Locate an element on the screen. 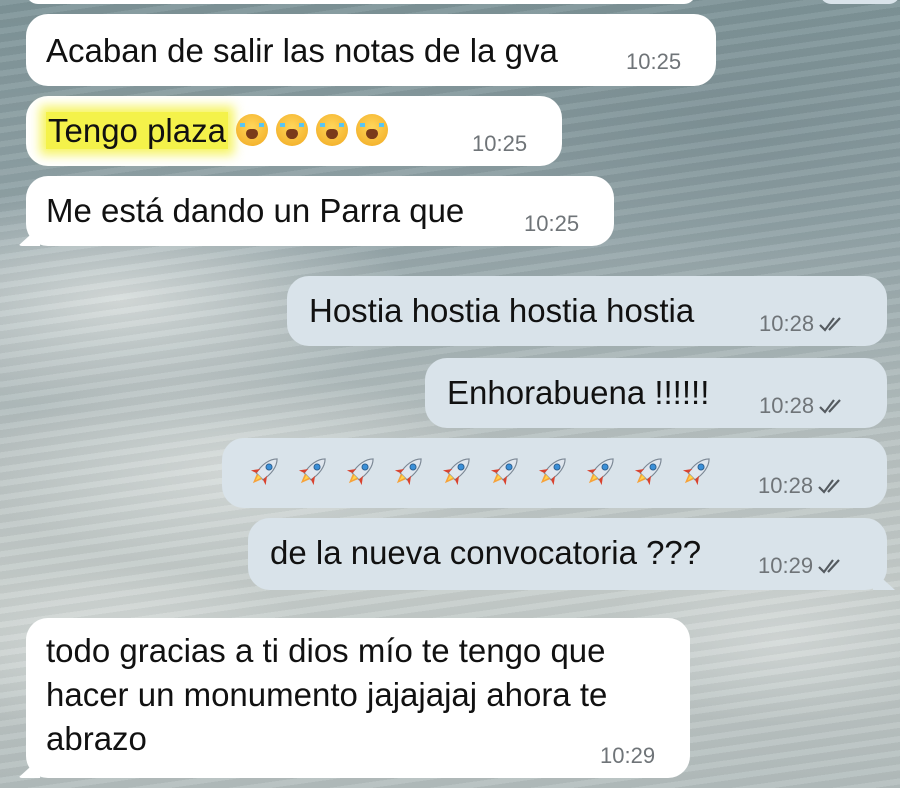 The width and height of the screenshot is (900, 788). message-text-line: todo gracias a ti dios mío te tengo que is located at coordinates (326, 650).